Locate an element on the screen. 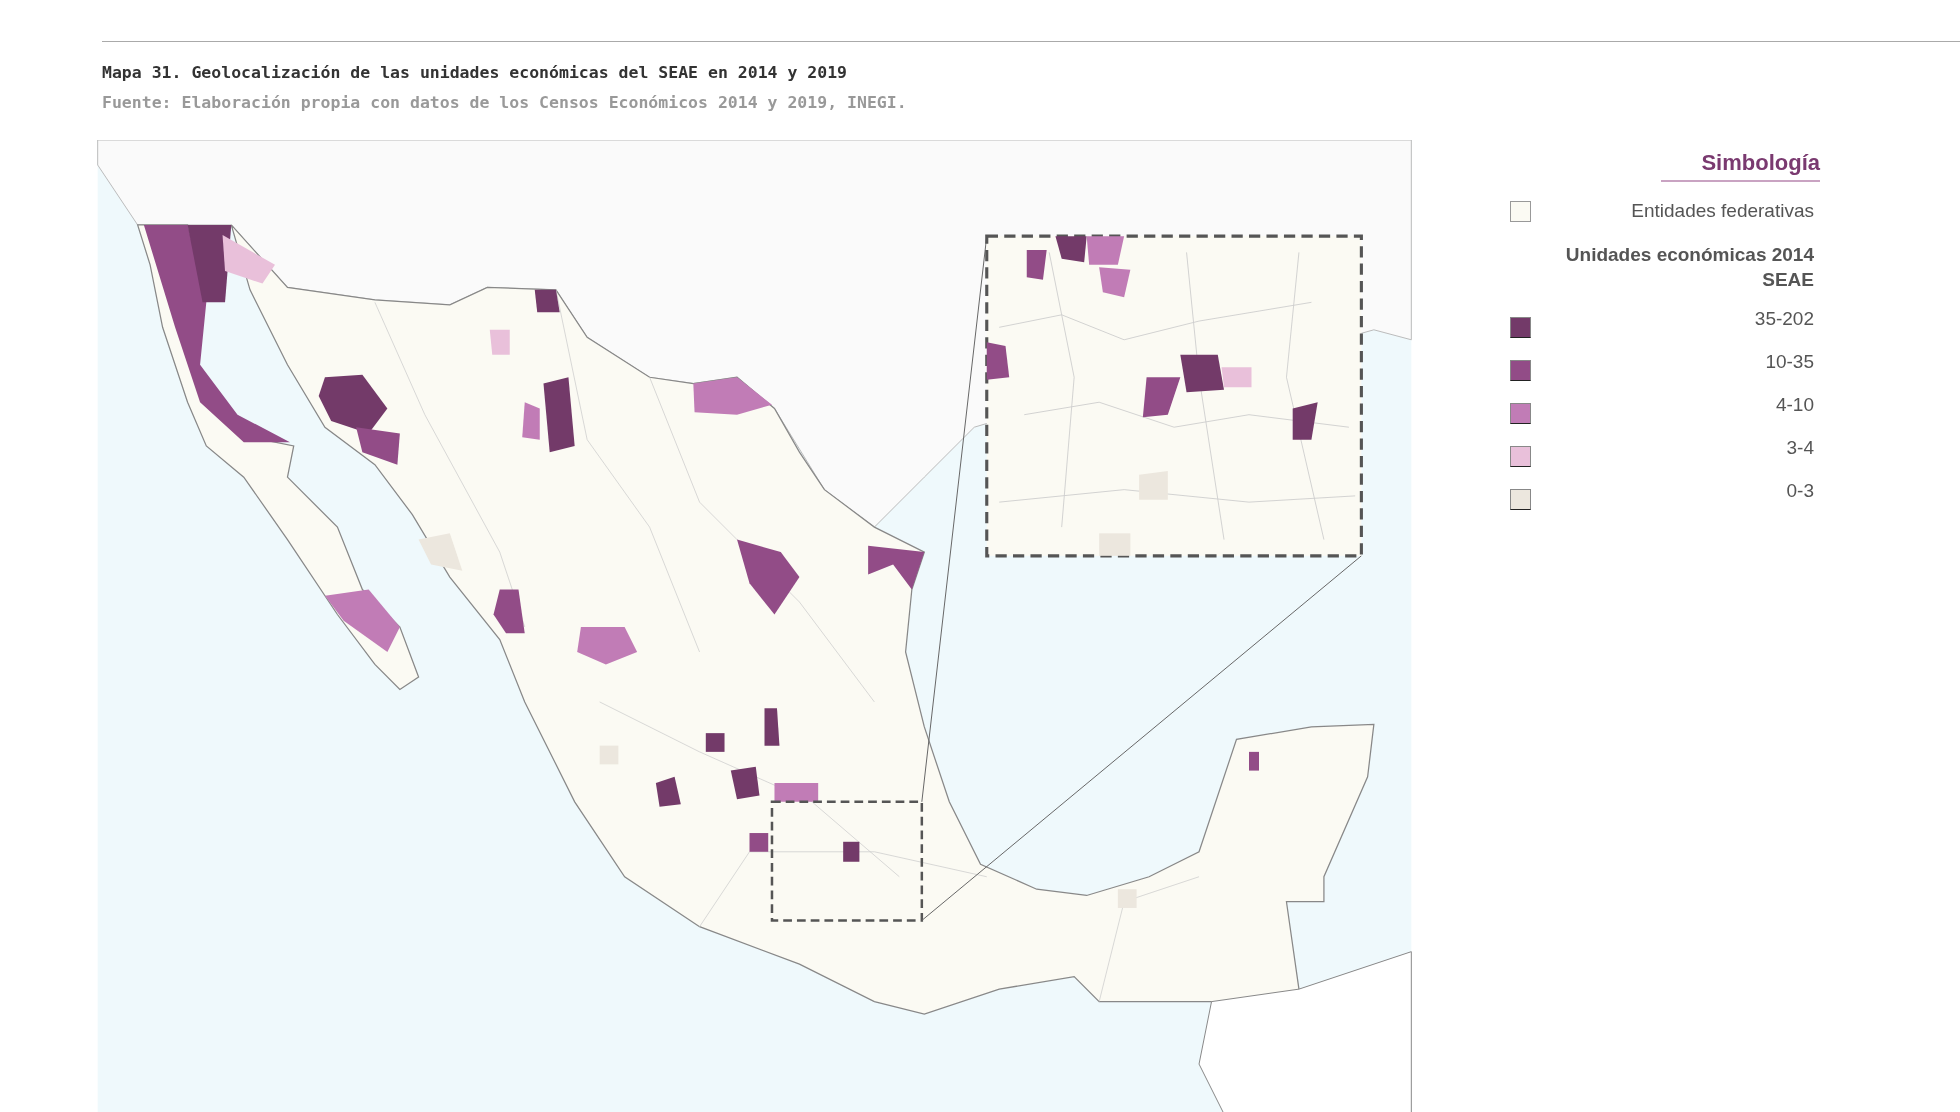 This screenshot has height=1112, width=1960. legend-label: 3-4 is located at coordinates (1800, 448).